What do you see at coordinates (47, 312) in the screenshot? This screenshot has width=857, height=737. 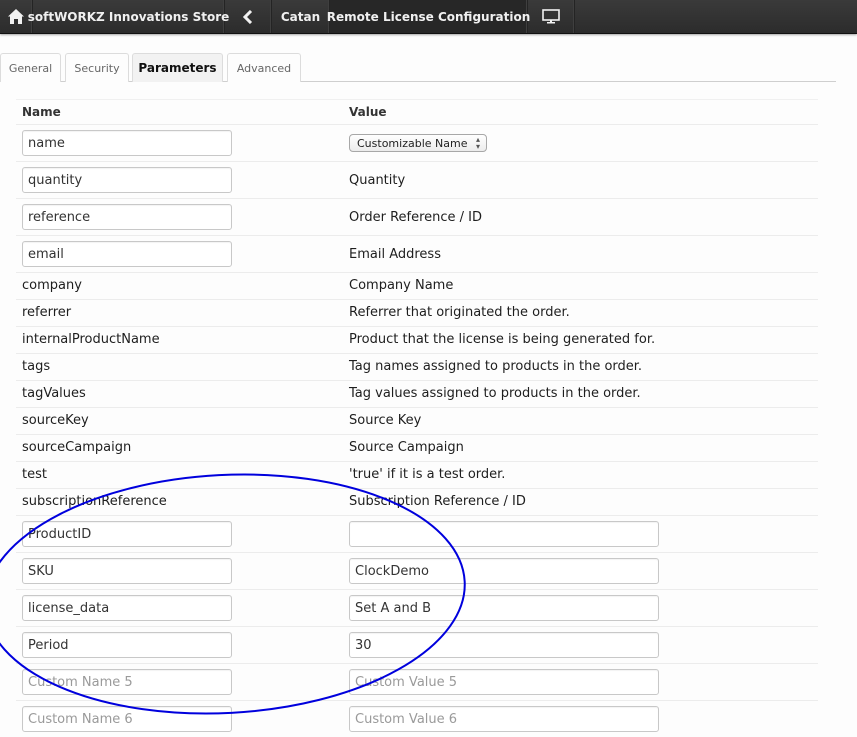 I see `param-name: referrer` at bounding box center [47, 312].